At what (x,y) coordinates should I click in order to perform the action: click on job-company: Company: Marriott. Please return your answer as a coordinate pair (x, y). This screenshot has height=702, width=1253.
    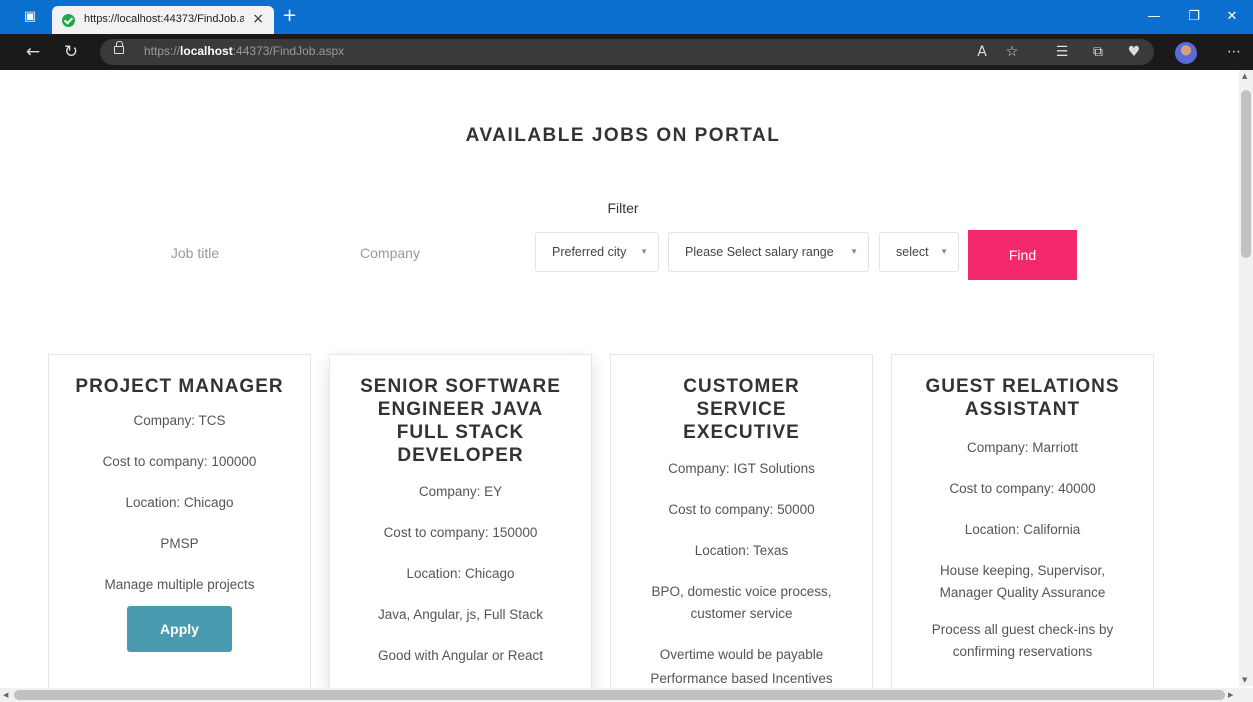
    Looking at the image, I should click on (1022, 447).